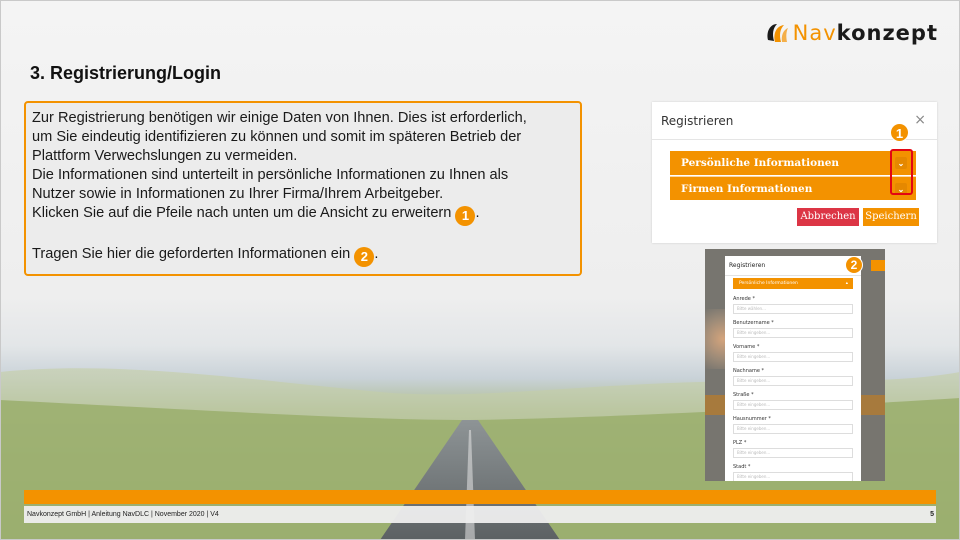  What do you see at coordinates (865, 33) in the screenshot?
I see `logo-wordmark: Navkonzept` at bounding box center [865, 33].